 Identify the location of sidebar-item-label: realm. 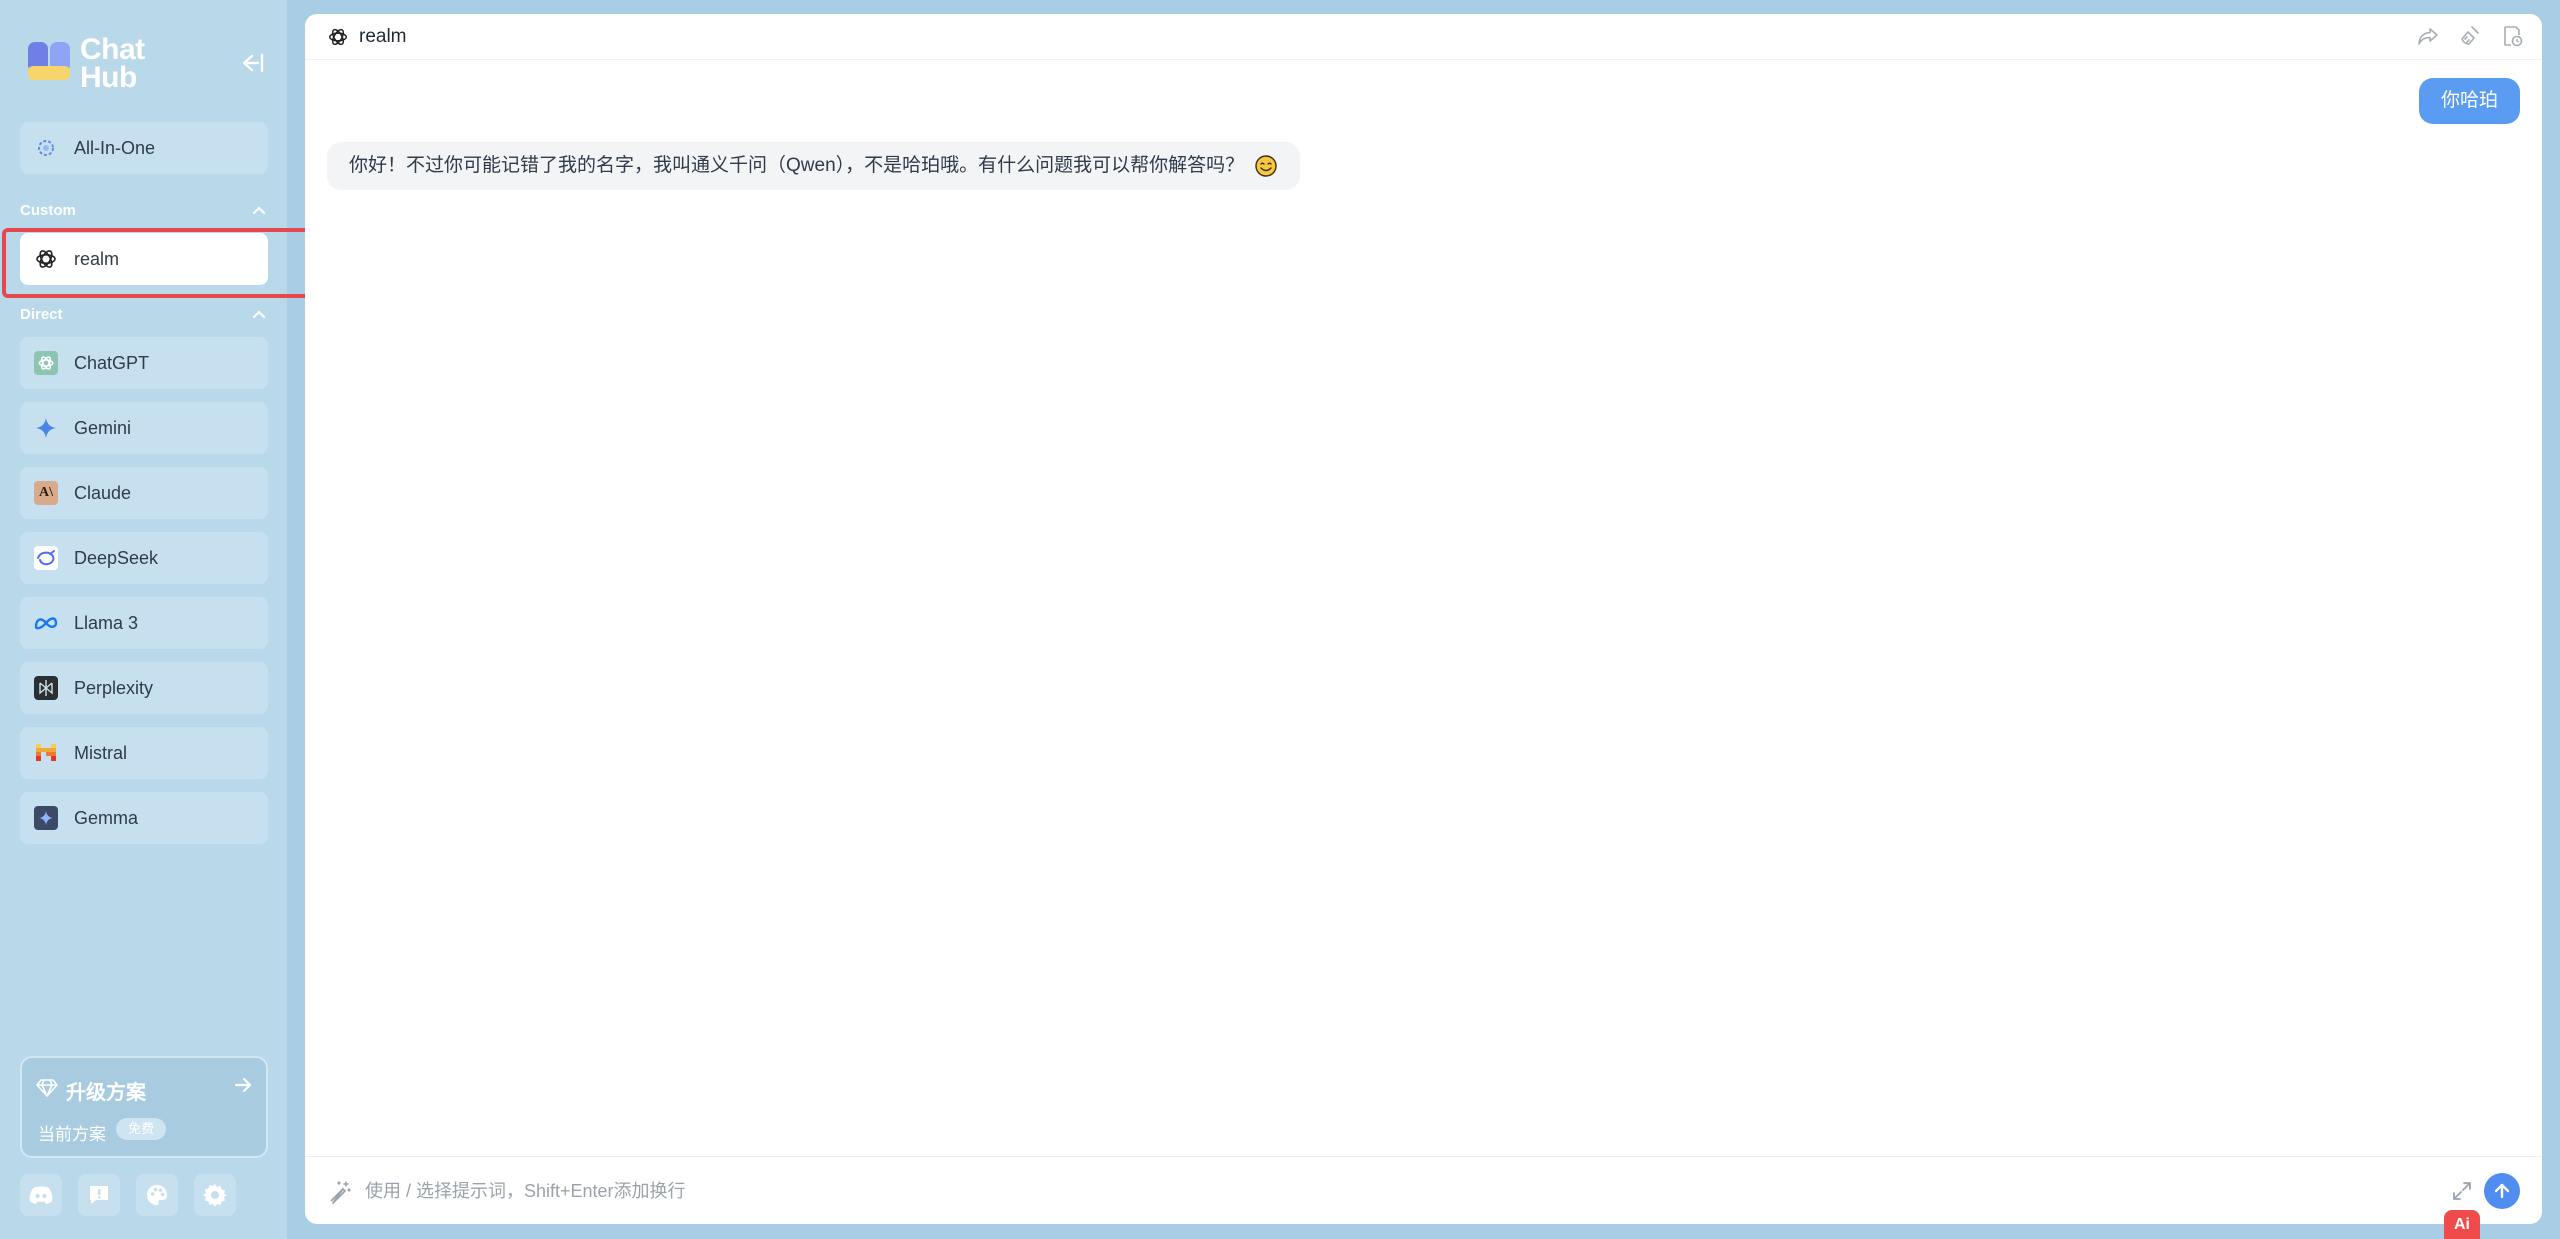
(97, 258).